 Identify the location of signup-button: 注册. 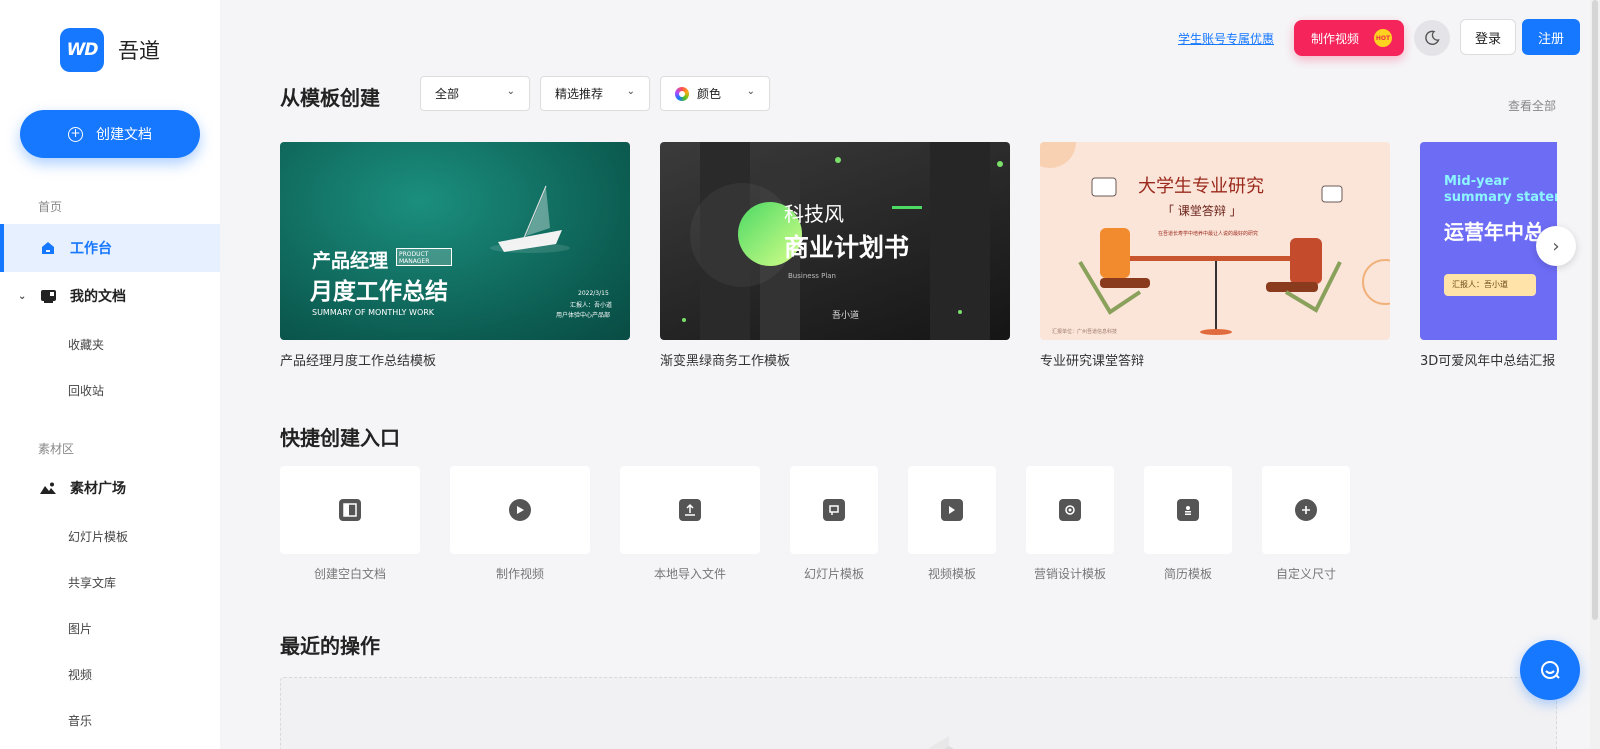
(1551, 37).